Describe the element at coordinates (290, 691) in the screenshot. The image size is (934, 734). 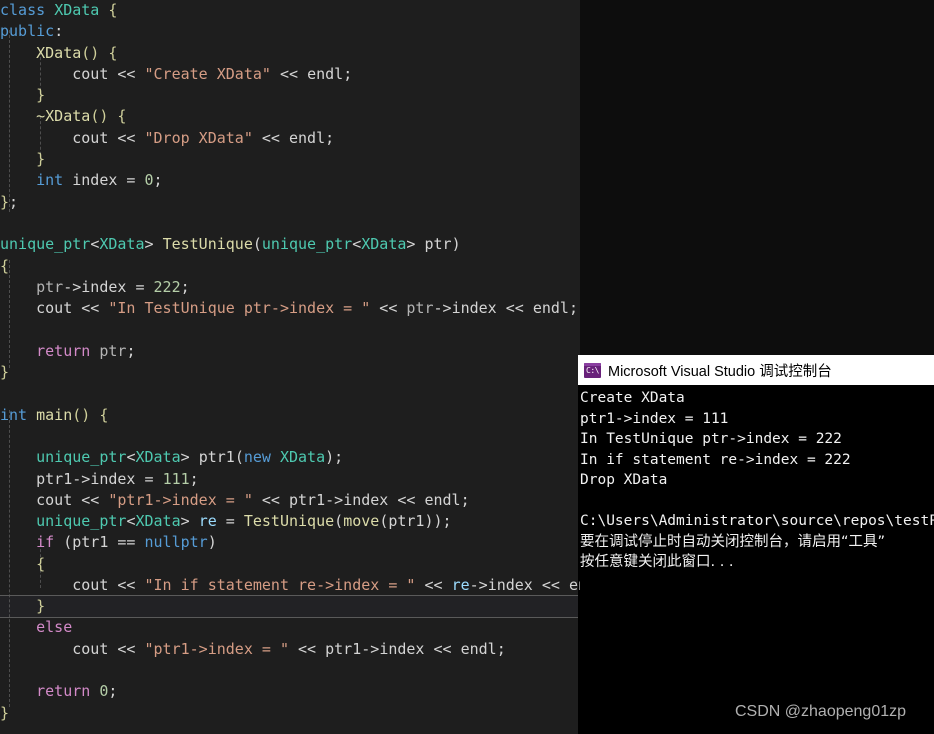
I see `code-line: return 0;` at that location.